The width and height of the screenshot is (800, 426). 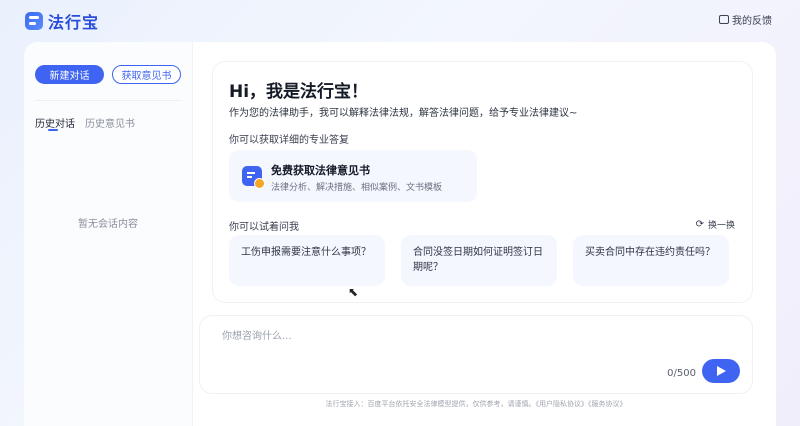 What do you see at coordinates (724, 19) in the screenshot?
I see `feedback-icon` at bounding box center [724, 19].